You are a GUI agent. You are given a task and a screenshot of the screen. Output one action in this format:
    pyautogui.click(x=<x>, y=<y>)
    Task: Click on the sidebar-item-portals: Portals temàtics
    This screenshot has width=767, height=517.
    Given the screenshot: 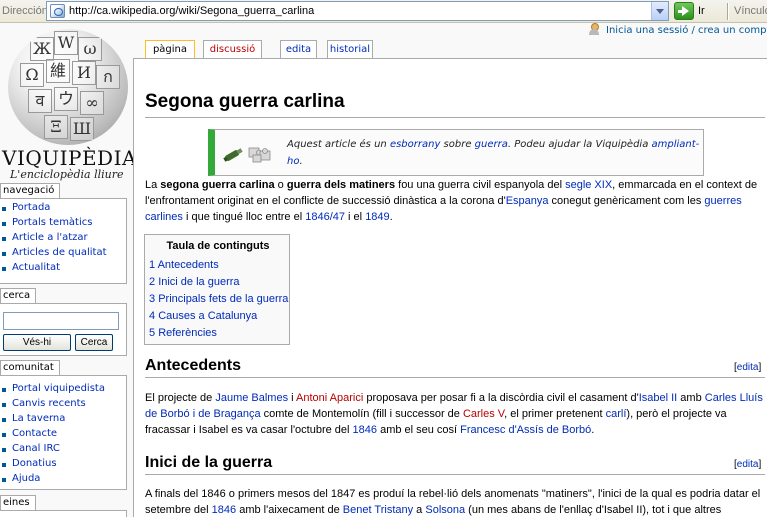 What is the action you would take?
    pyautogui.click(x=64, y=224)
    